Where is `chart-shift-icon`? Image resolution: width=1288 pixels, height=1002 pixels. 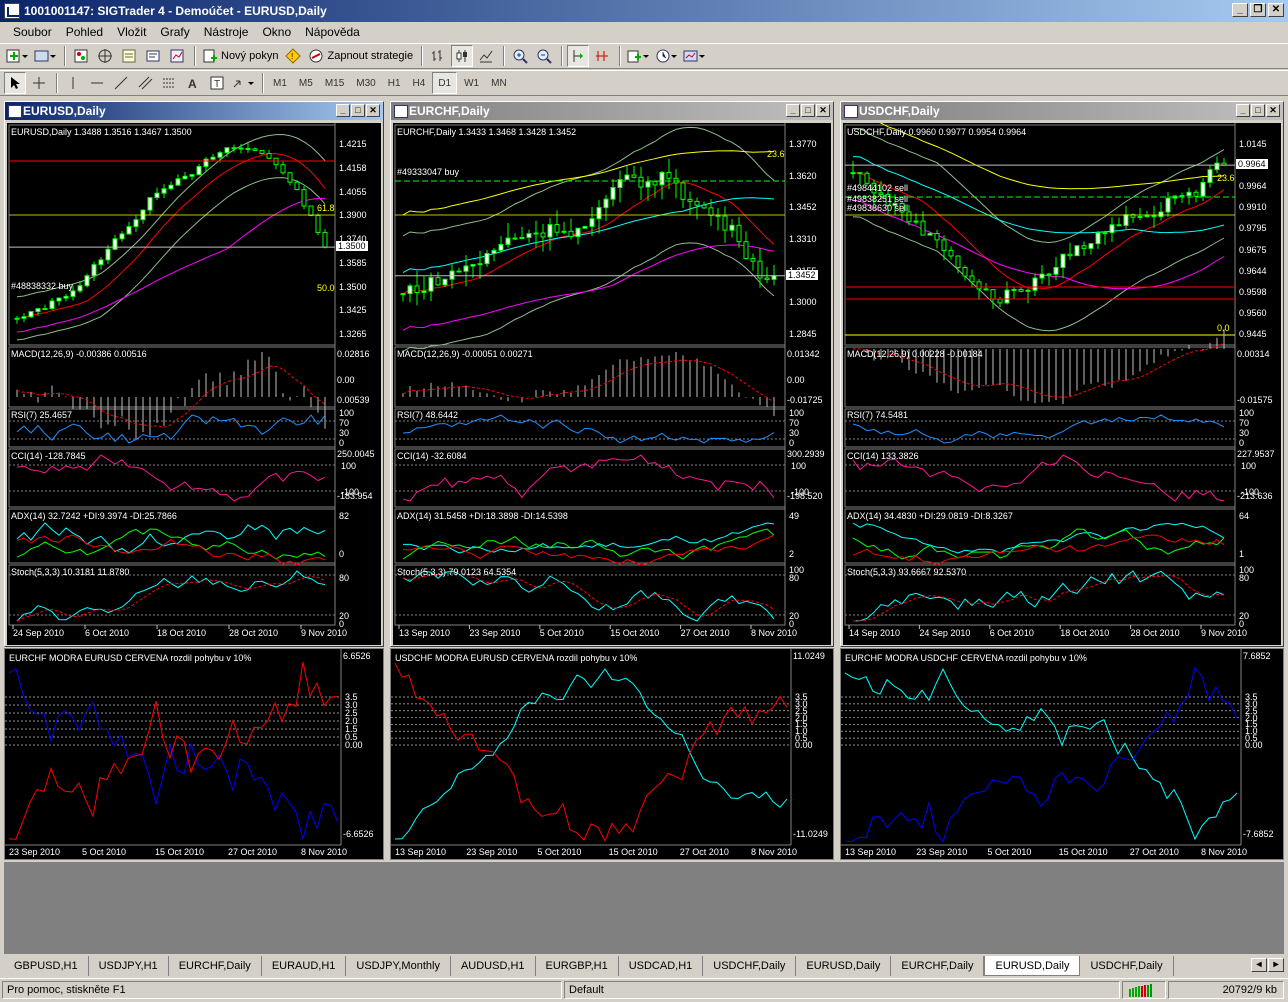 chart-shift-icon is located at coordinates (602, 56).